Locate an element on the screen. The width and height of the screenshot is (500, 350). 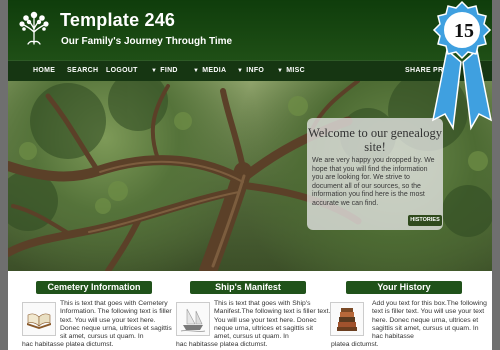
nav-home: HOME is located at coordinates (44, 70).